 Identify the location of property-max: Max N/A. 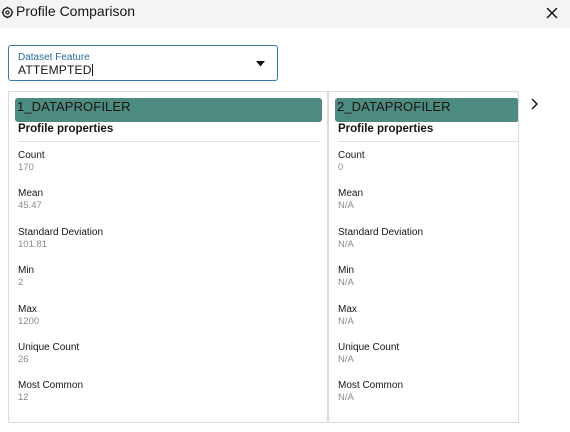
(347, 315).